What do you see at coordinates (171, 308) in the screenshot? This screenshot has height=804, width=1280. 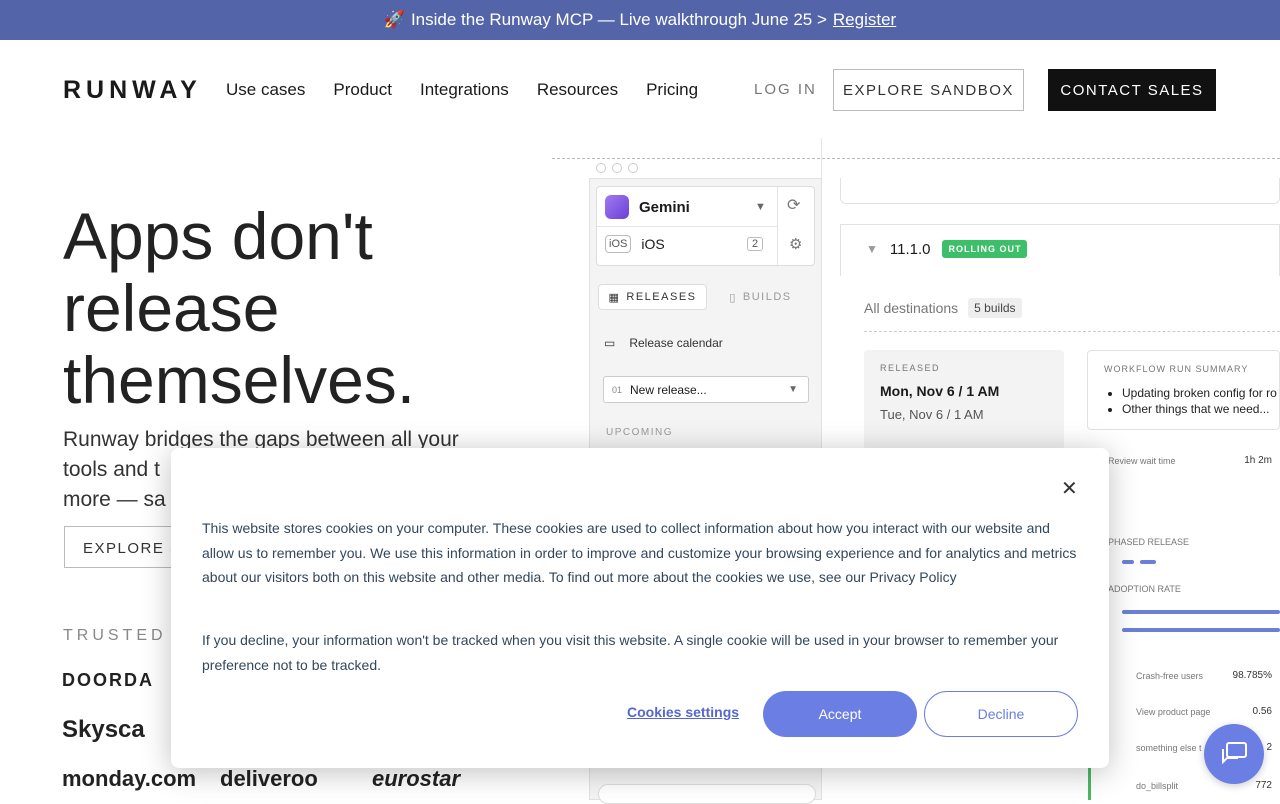 I see `hero-title-line: release` at bounding box center [171, 308].